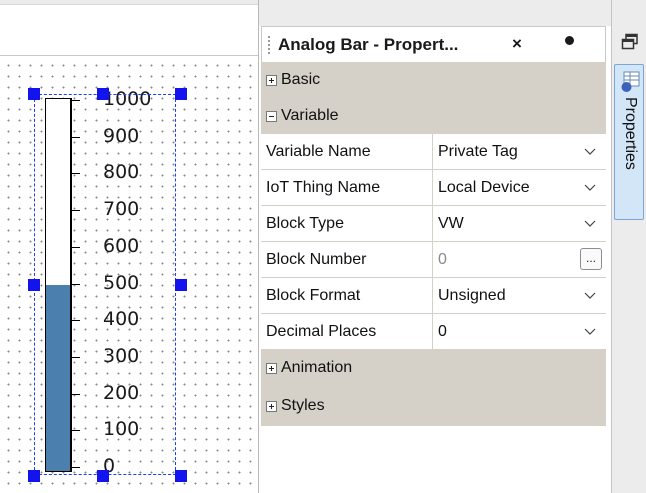 The height and width of the screenshot is (493, 646). I want to click on property-row-block-type: Block Type VW, so click(433, 224).